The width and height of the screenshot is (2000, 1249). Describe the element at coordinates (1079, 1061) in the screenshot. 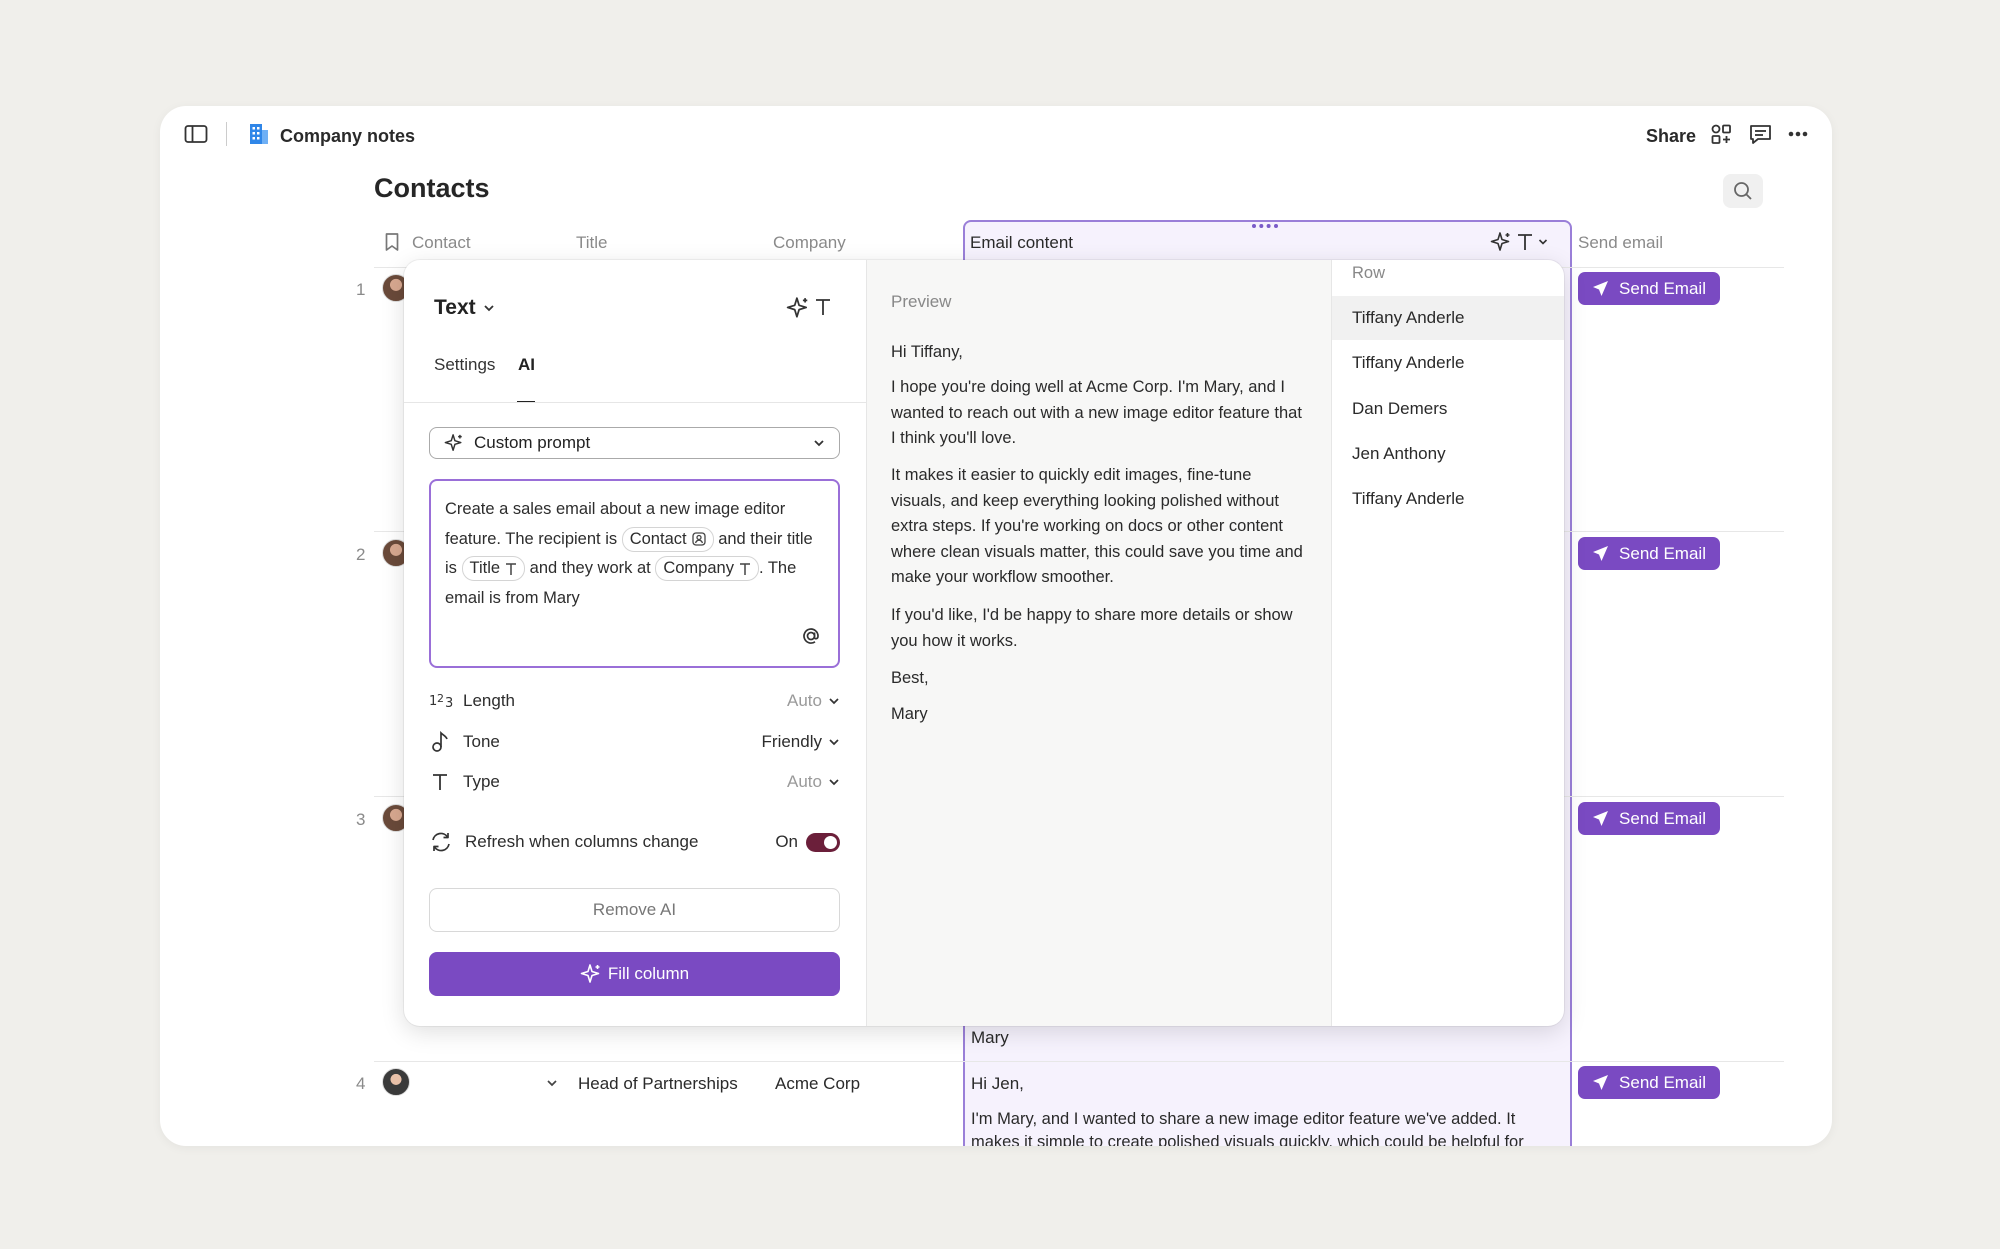

I see `row-divider` at that location.